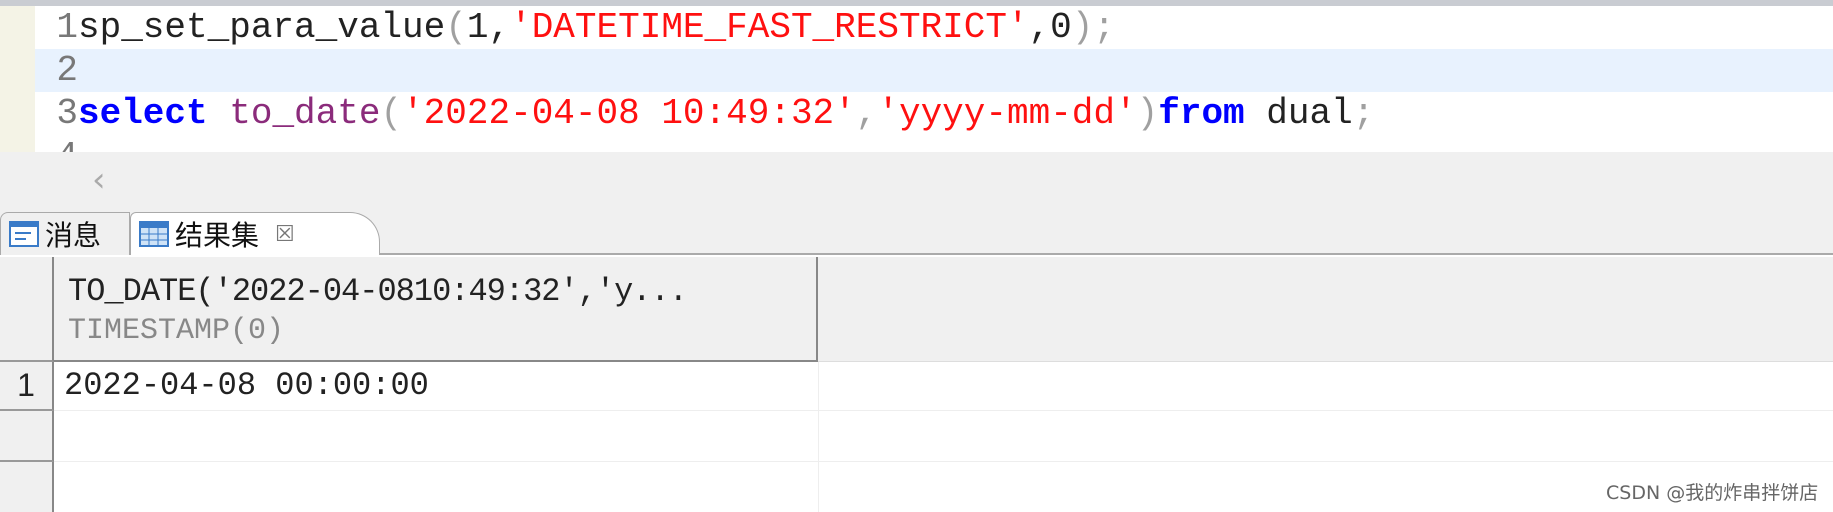 The image size is (1833, 512). I want to click on code-token: ,0, so click(1050, 27).